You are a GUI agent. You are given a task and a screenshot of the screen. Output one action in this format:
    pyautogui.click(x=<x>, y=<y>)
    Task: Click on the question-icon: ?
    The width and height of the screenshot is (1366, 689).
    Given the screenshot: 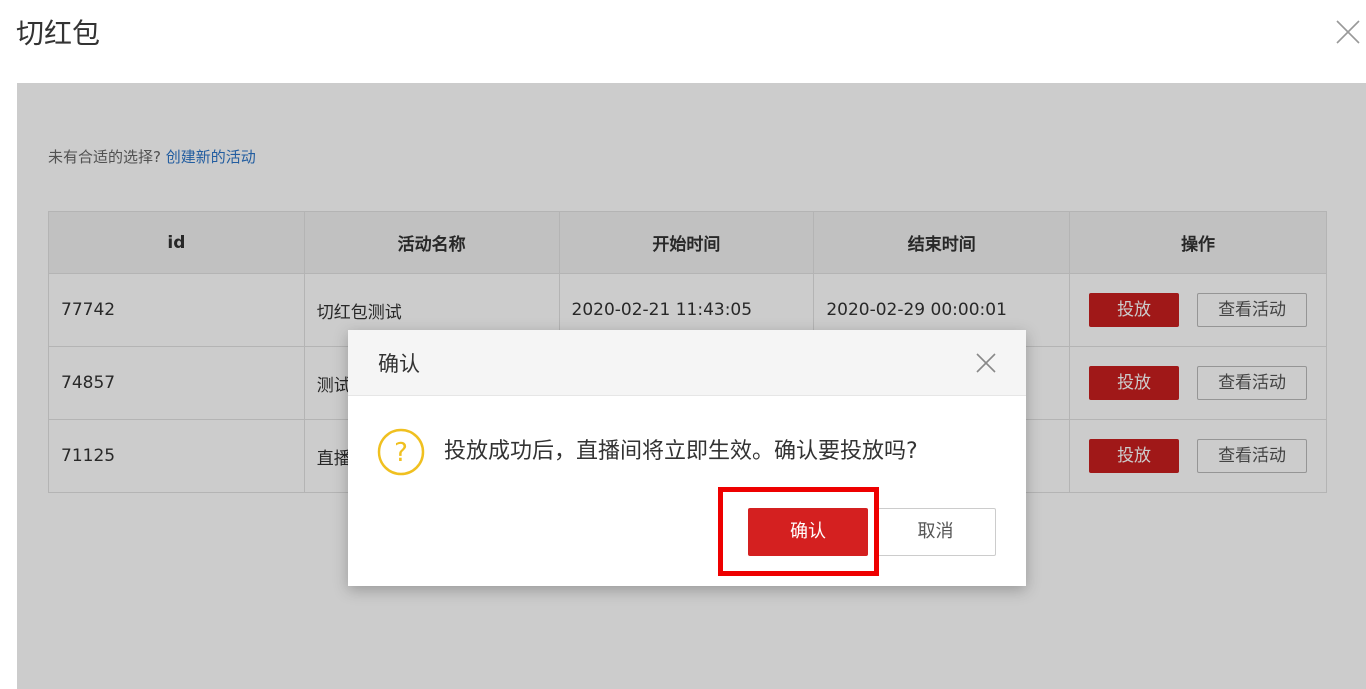 What is the action you would take?
    pyautogui.click(x=401, y=452)
    